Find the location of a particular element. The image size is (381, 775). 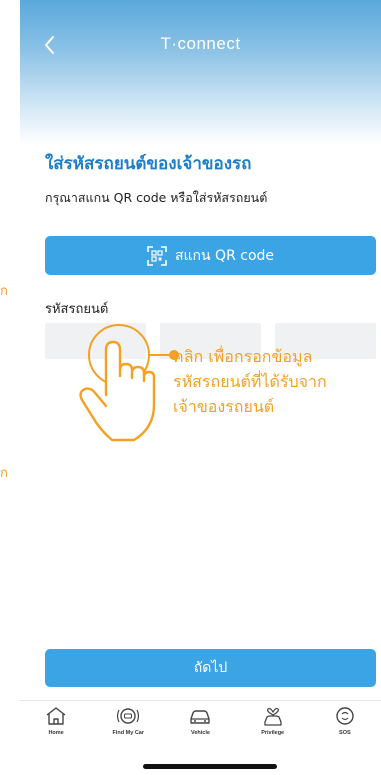

page-title: ใส่รหัสรถยนต์ของเจ้าของรถ is located at coordinates (148, 164).